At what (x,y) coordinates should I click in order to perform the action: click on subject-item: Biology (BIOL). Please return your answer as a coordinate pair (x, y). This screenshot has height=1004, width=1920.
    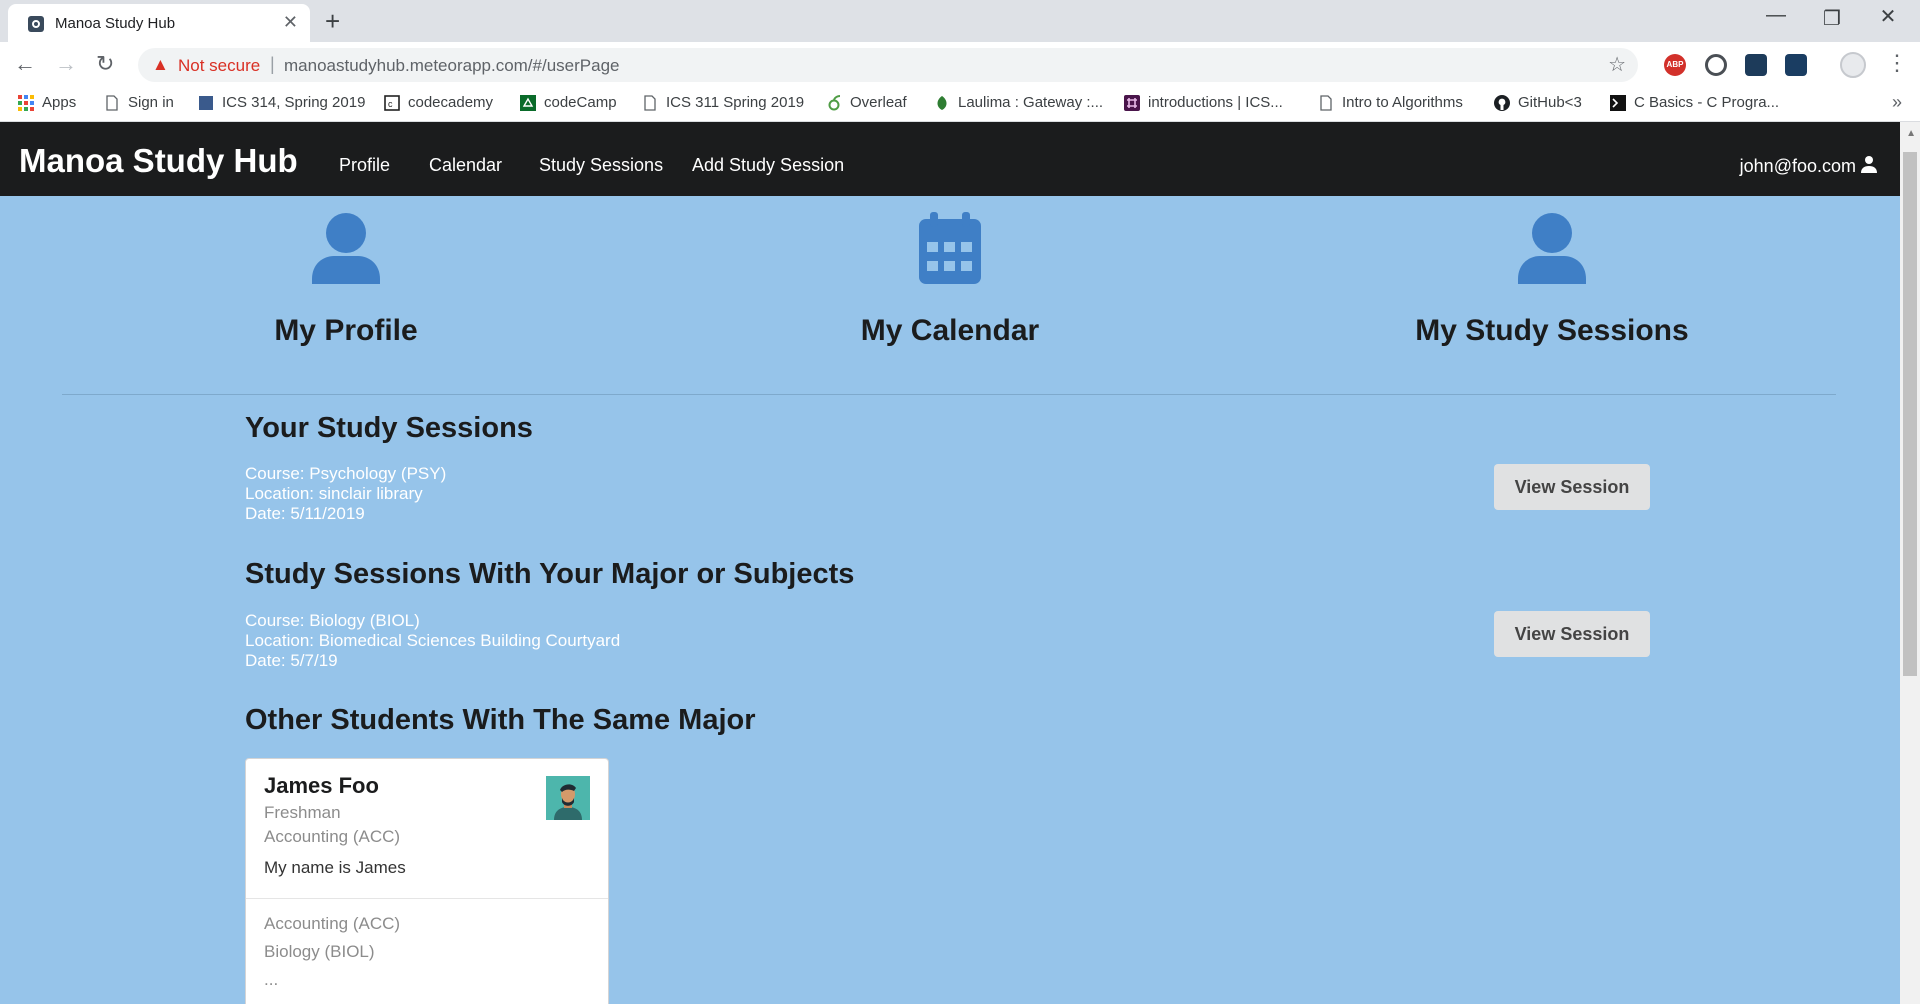
    Looking at the image, I should click on (319, 951).